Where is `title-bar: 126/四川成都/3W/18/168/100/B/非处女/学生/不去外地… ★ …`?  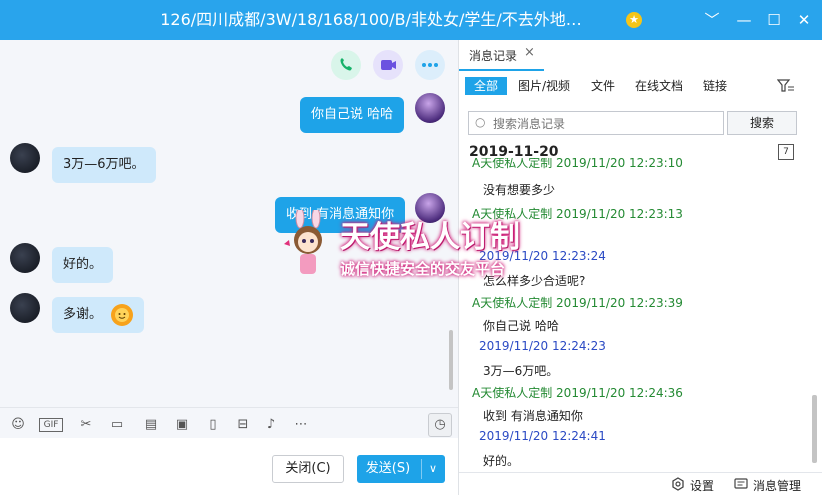 title-bar: 126/四川成都/3W/18/168/100/B/非处女/学生/不去外地… ★ … is located at coordinates (411, 20).